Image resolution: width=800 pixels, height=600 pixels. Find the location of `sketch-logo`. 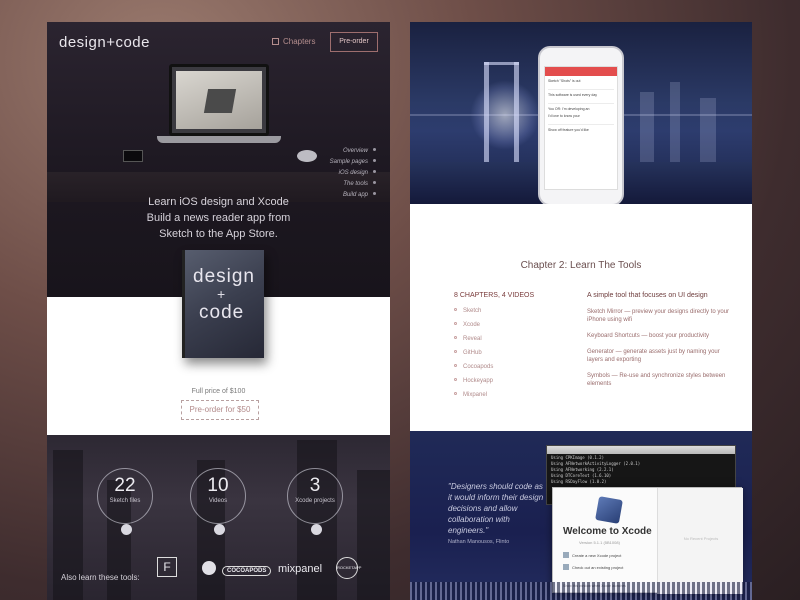

sketch-logo is located at coordinates (209, 568).